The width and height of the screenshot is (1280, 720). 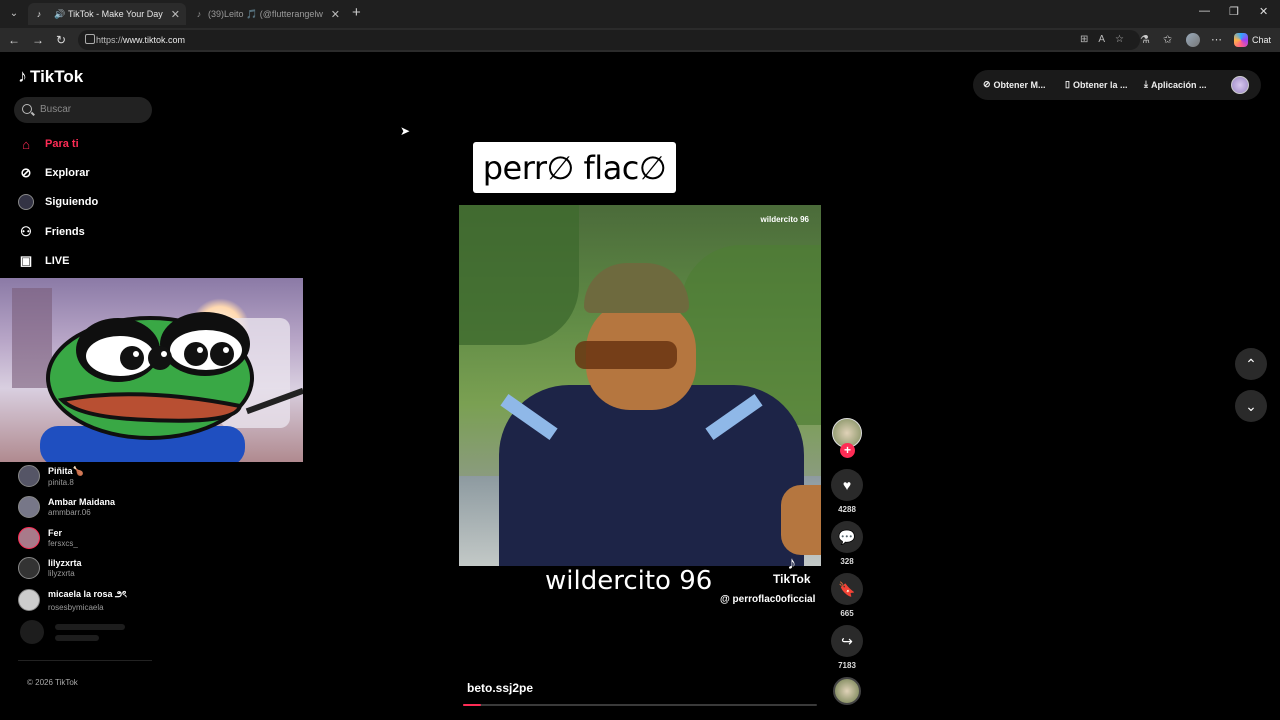 What do you see at coordinates (847, 691) in the screenshot?
I see `music-disc-avatar` at bounding box center [847, 691].